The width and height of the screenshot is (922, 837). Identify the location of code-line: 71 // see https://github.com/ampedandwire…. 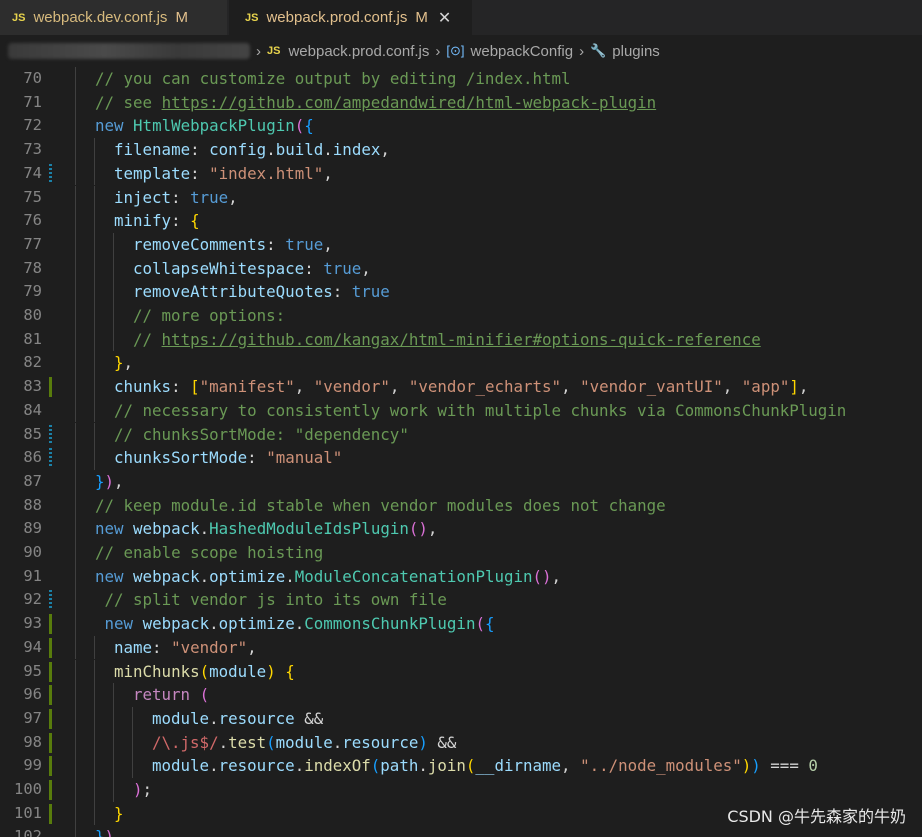
(461, 102).